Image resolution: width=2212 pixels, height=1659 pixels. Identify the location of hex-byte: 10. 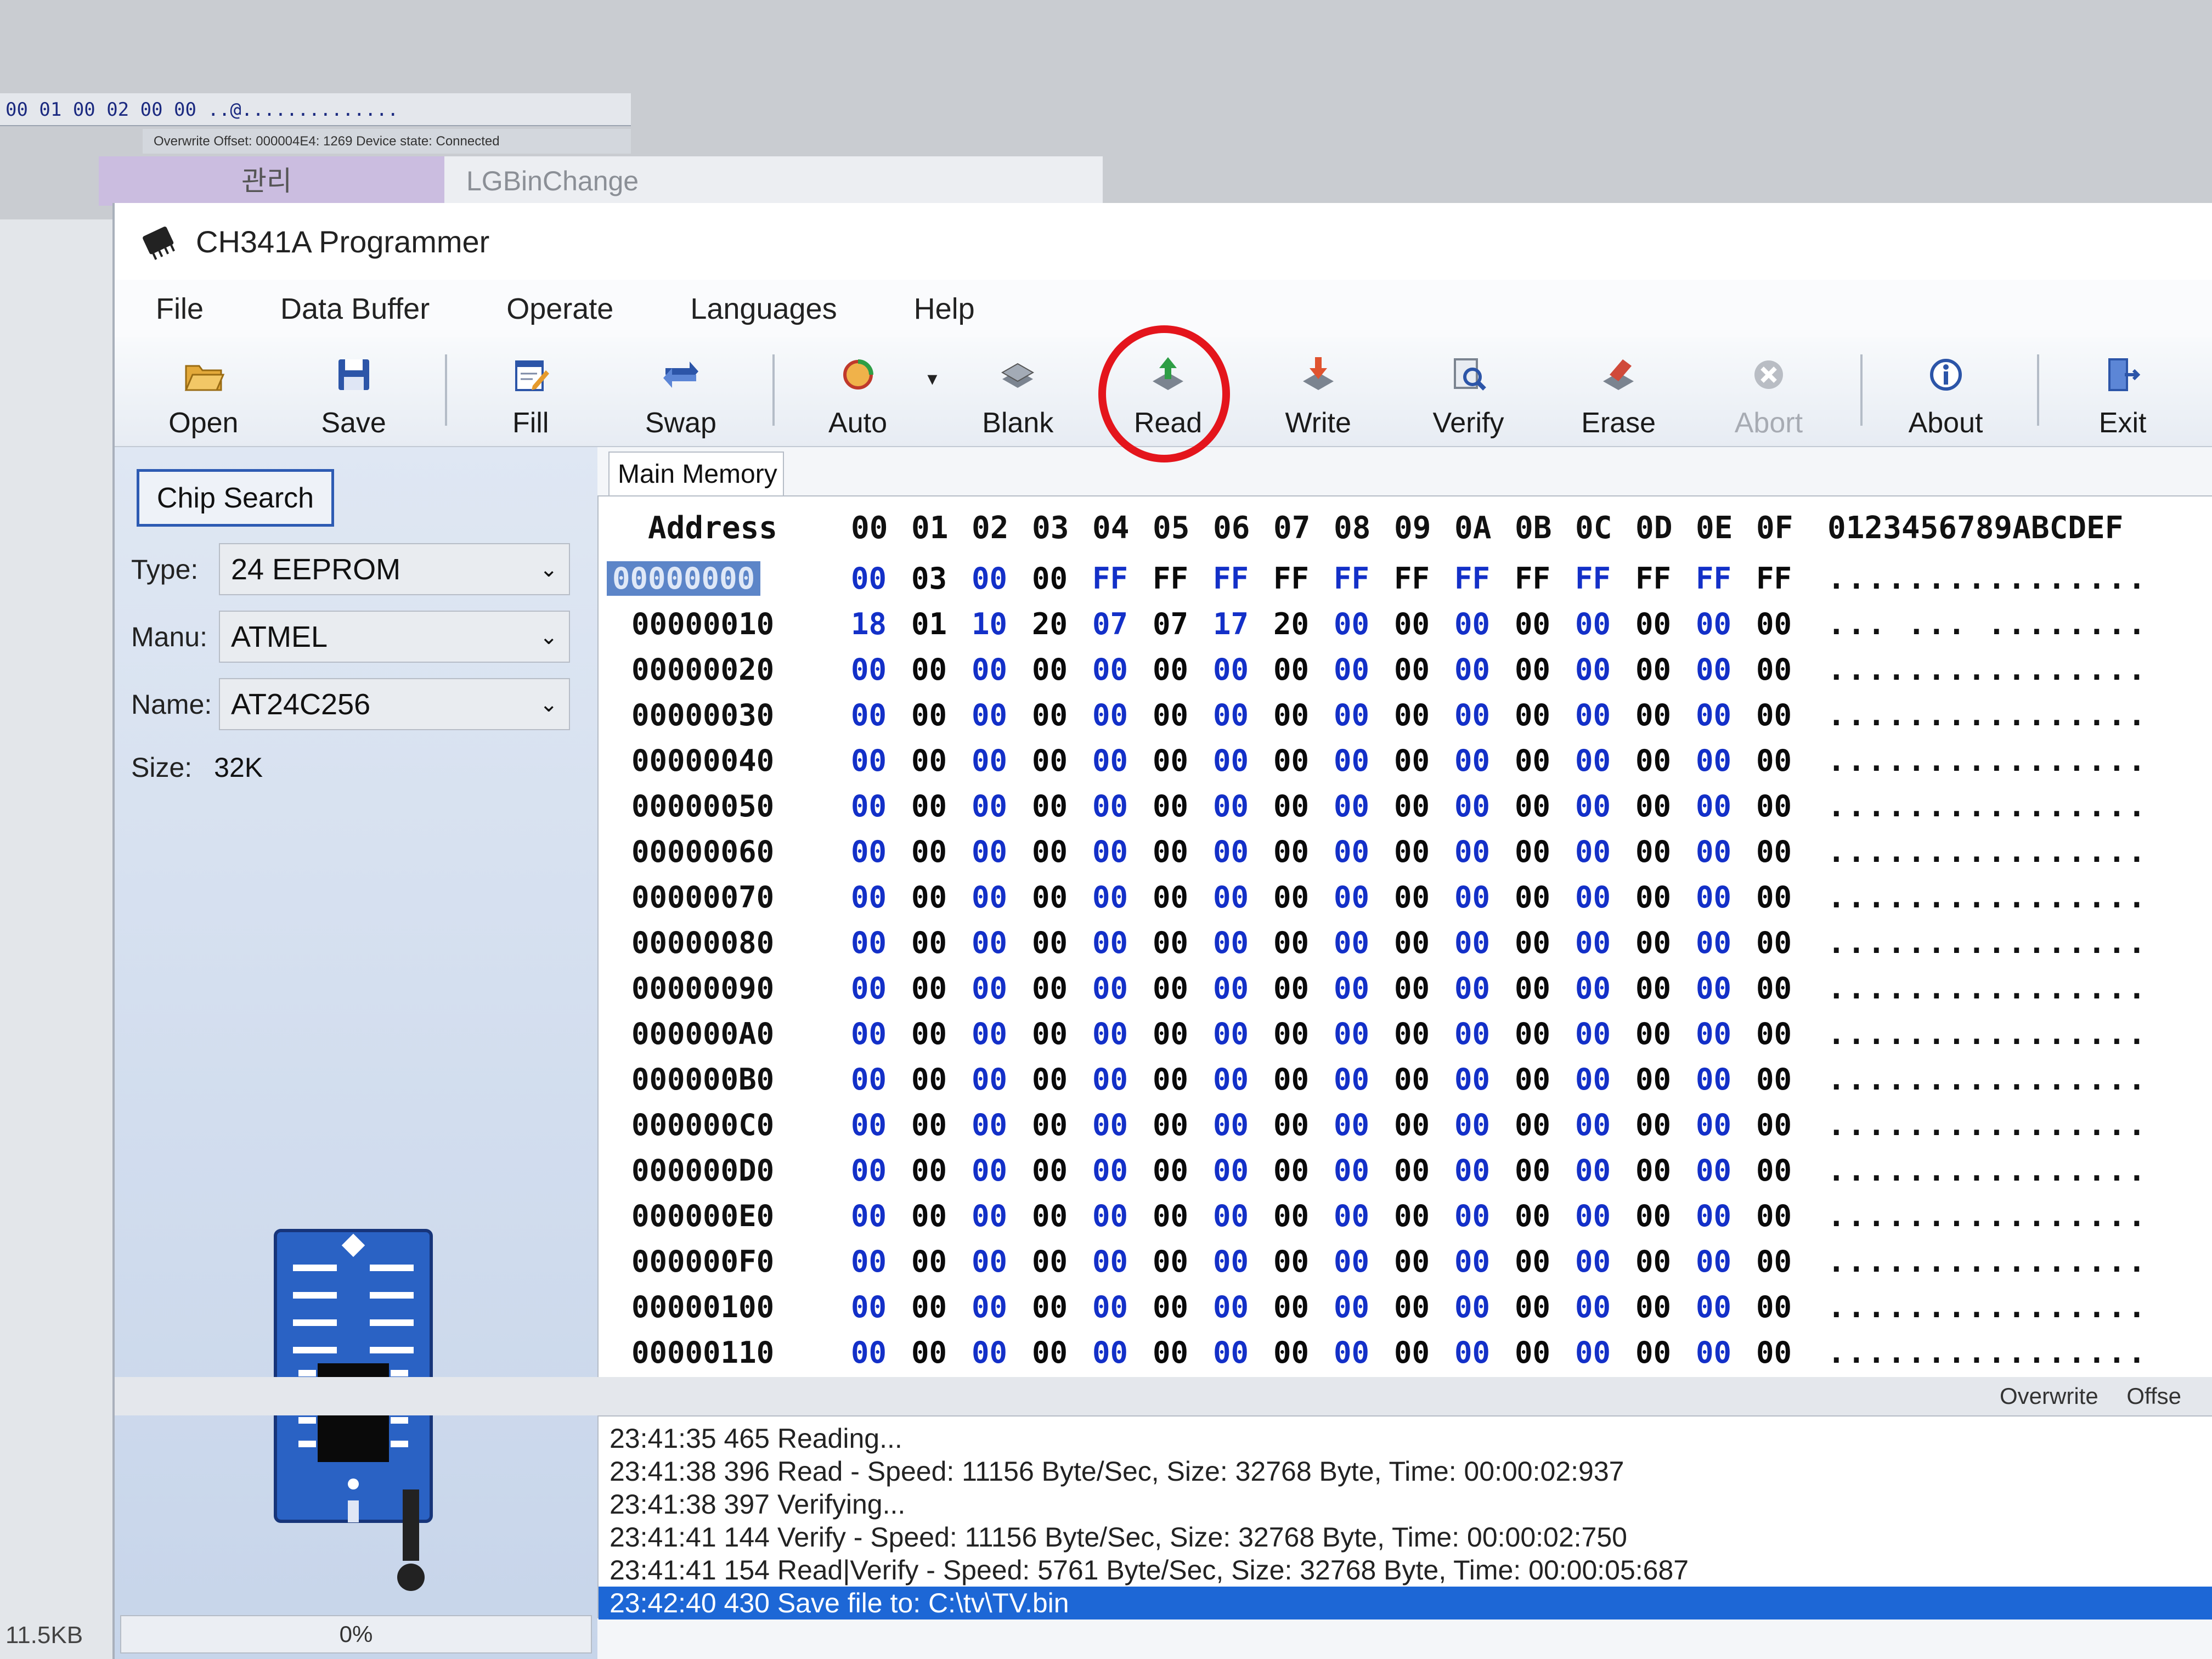
(990, 624).